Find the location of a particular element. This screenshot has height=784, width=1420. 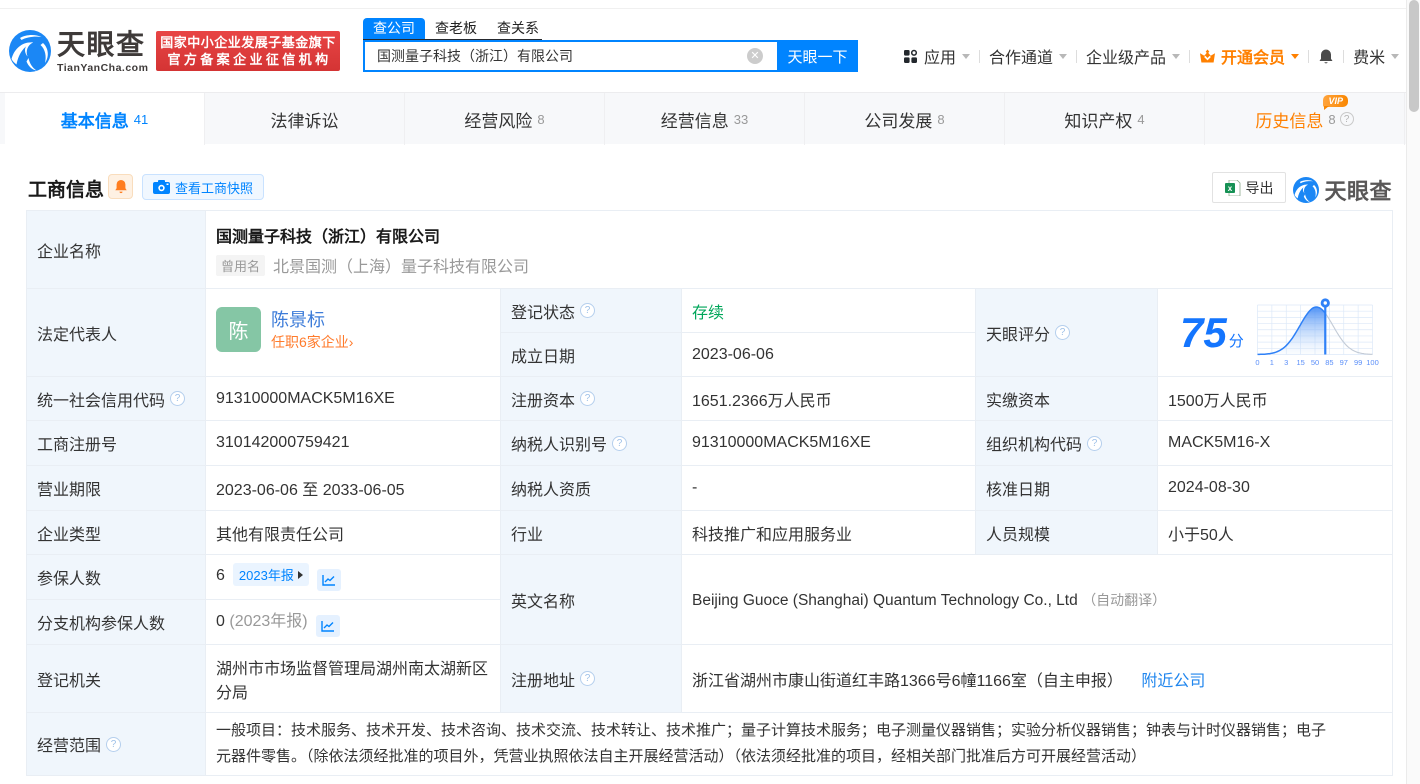

tab-label: 历史信息 is located at coordinates (1289, 121).